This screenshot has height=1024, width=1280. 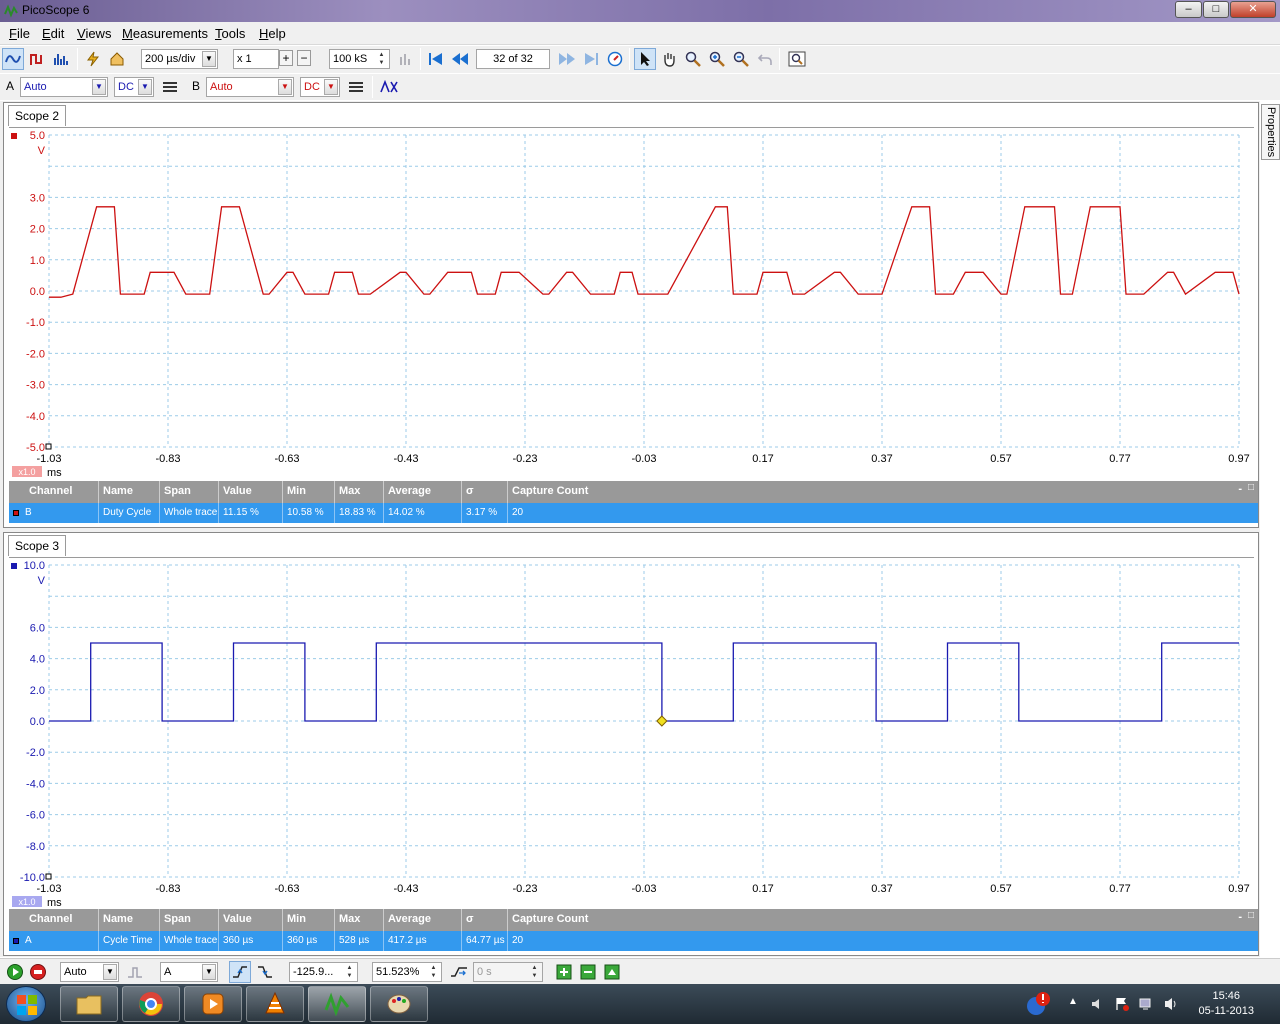 What do you see at coordinates (286, 58) in the screenshot?
I see `zoom-in-small-button: +` at bounding box center [286, 58].